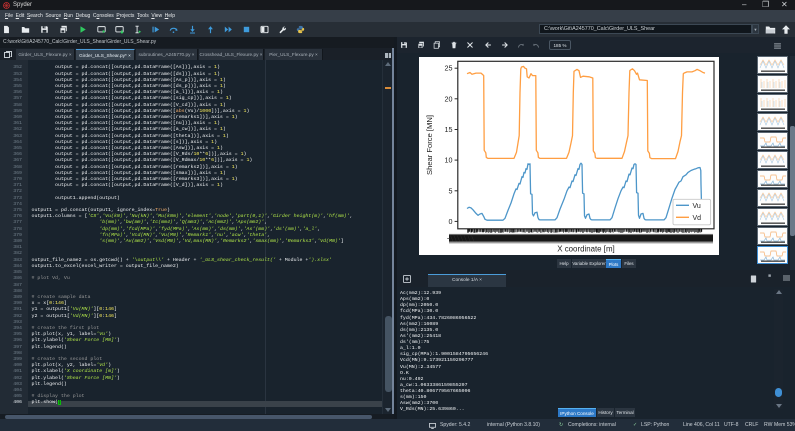 The width and height of the screenshot is (795, 431). Describe the element at coordinates (585, 249) in the screenshot. I see `svg-text: X coordinate [m]` at that location.